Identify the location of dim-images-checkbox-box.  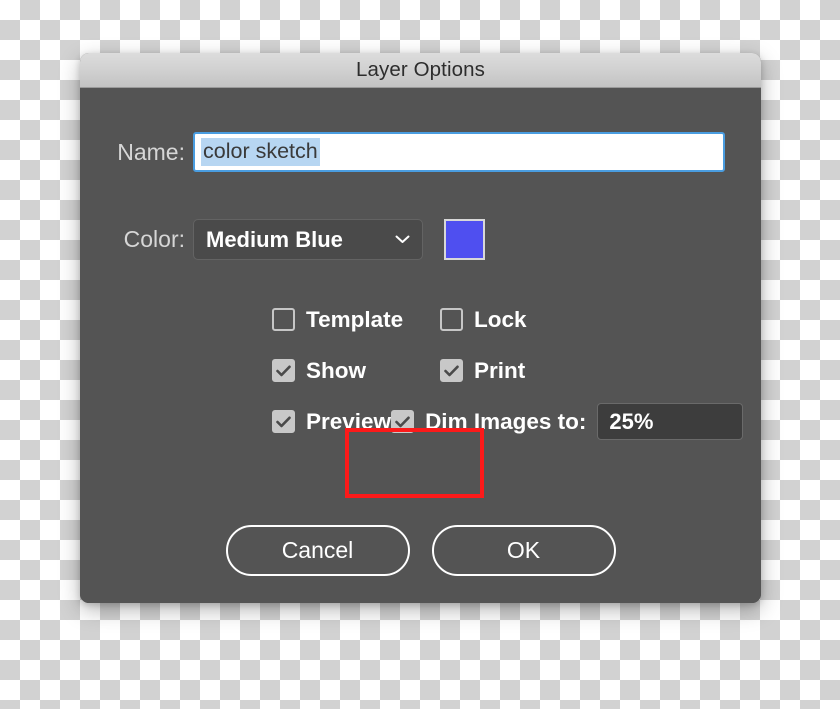
(403, 421).